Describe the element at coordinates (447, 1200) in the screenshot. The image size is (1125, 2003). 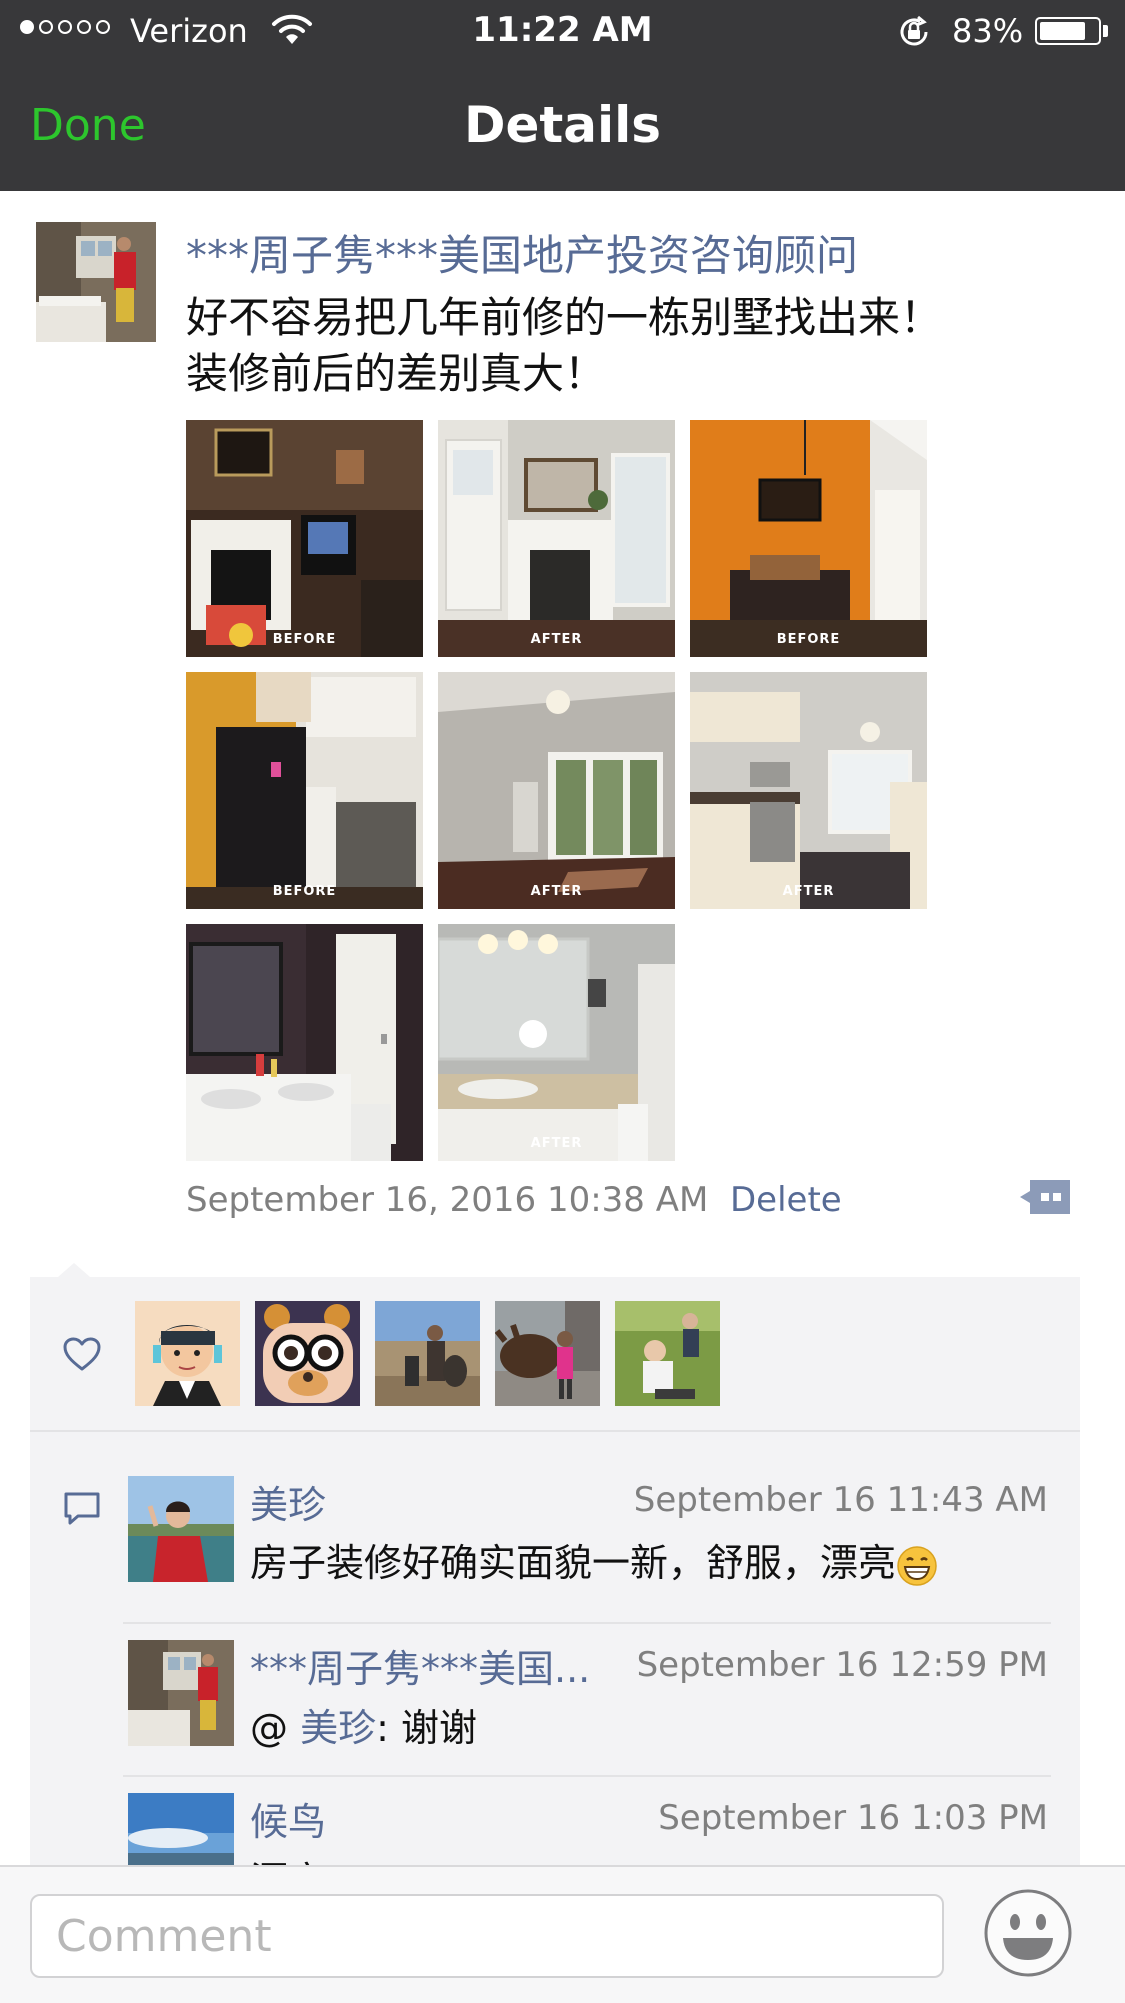
I see `post-timestamp: September 16, 2016 10:38 AM` at that location.